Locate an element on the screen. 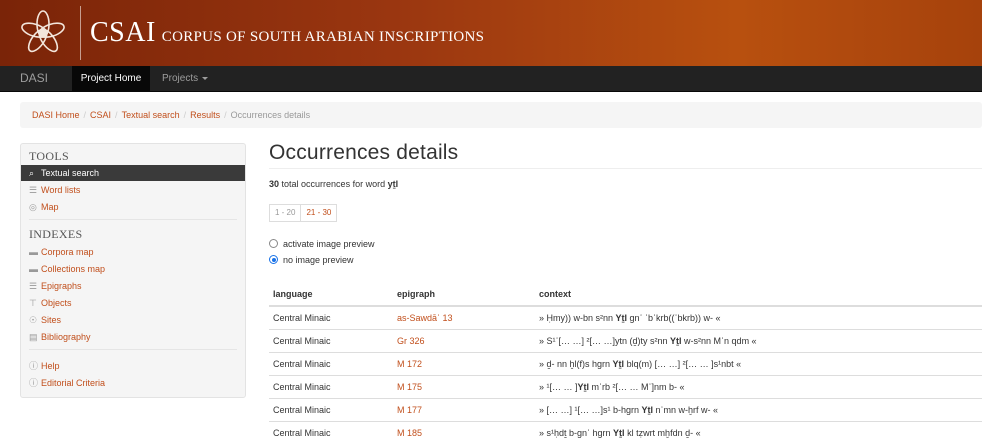 The image size is (982, 448). epigraph-link: M 172 is located at coordinates (464, 363).